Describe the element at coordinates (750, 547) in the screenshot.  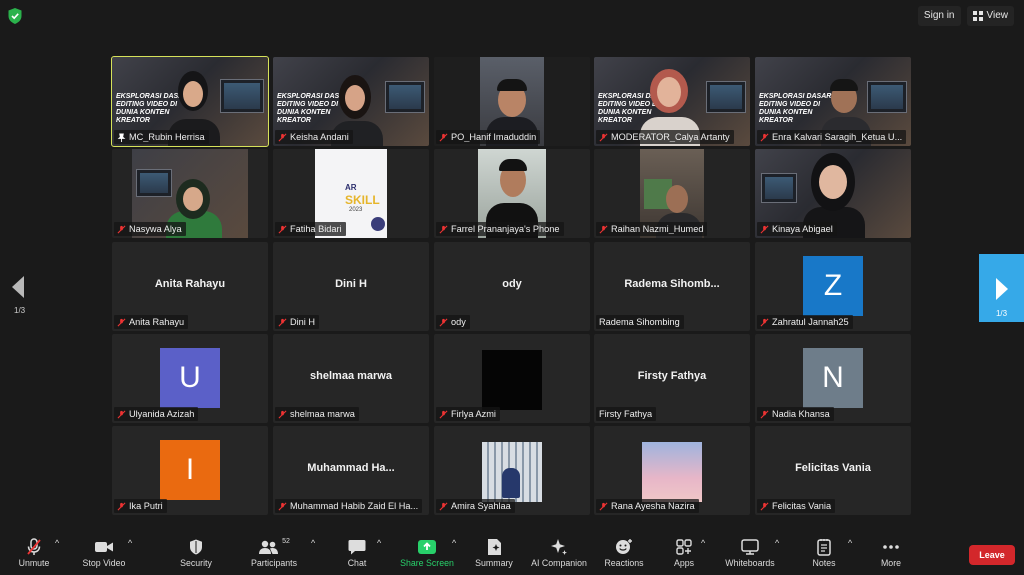
I see `whiteboard-icon` at that location.